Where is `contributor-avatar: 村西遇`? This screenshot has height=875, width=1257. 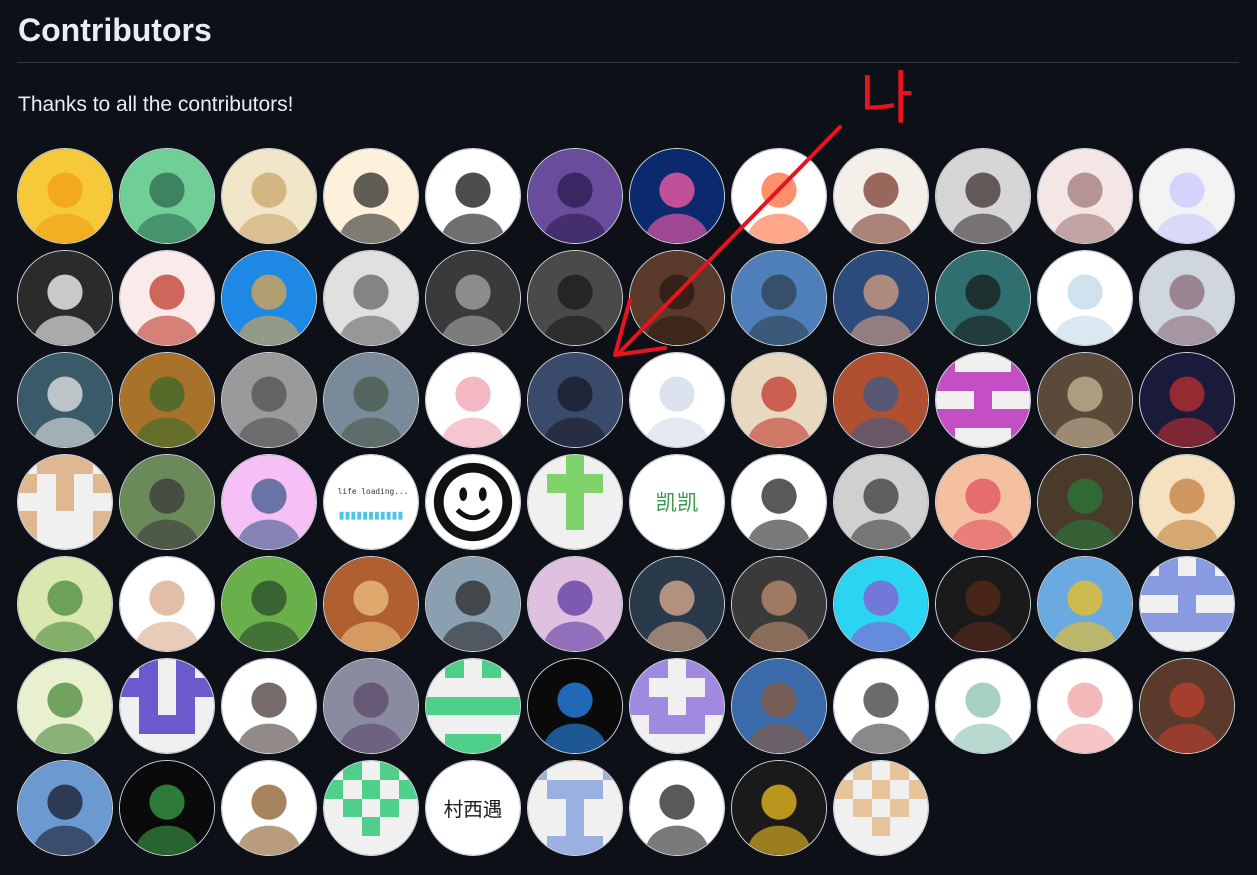
contributor-avatar: 村西遇 is located at coordinates (473, 808).